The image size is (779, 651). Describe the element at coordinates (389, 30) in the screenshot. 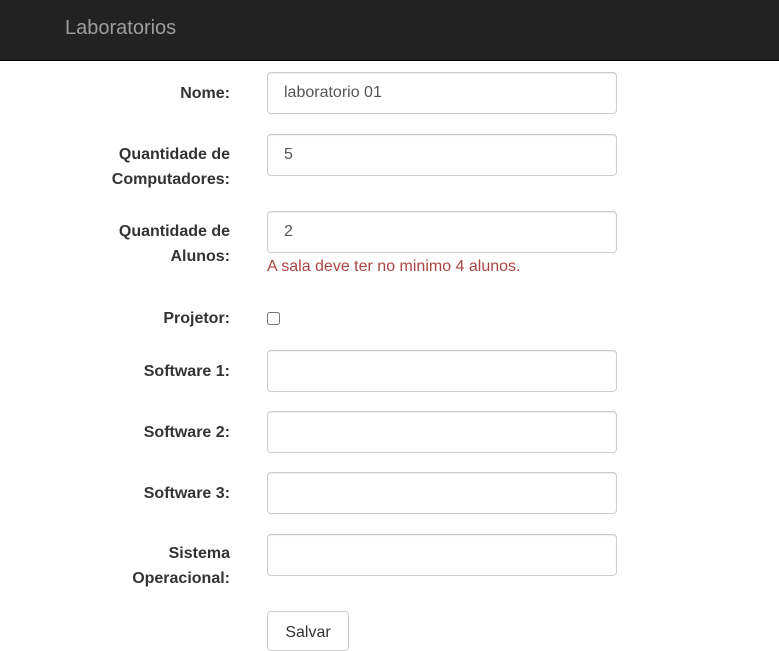

I see `navbar: Laboratorios` at that location.